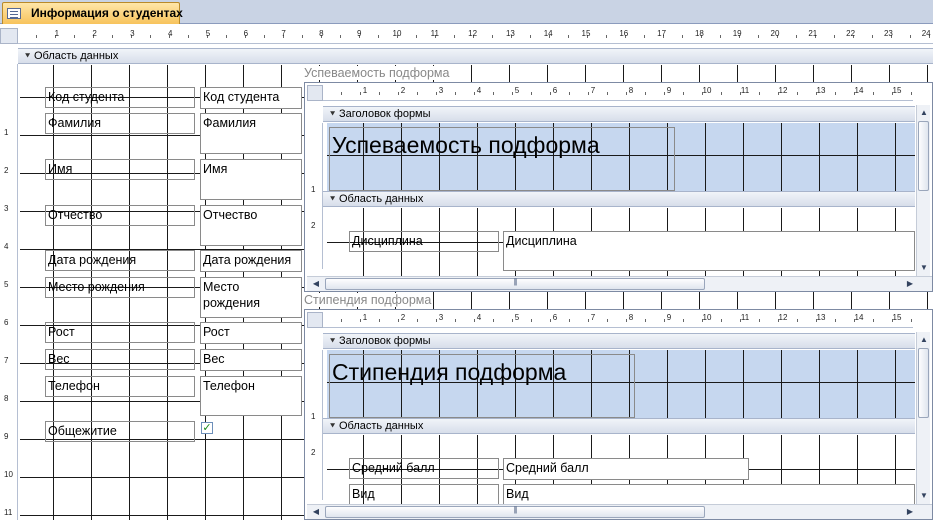 The height and width of the screenshot is (520, 933). What do you see at coordinates (251, 396) in the screenshot?
I see `textbox-phone: Телефон` at bounding box center [251, 396].